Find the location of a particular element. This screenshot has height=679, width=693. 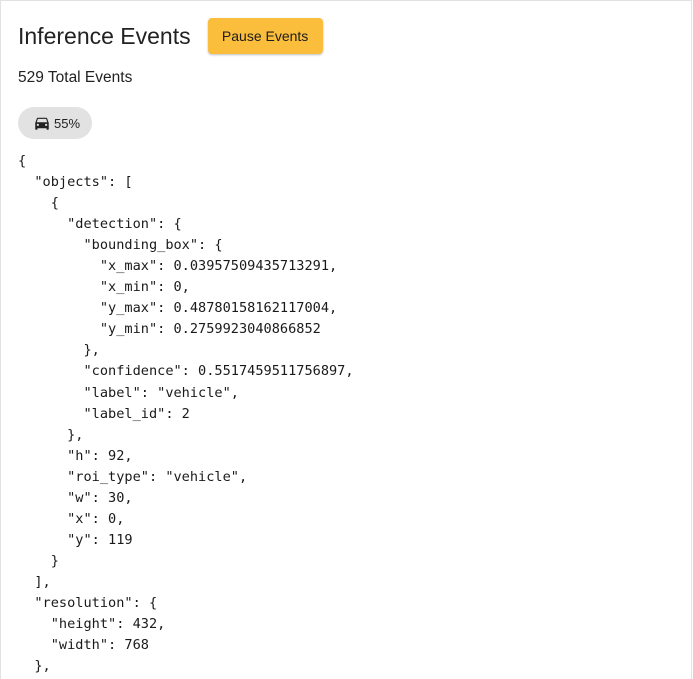

total-events-count: 529 Total Events is located at coordinates (75, 77).